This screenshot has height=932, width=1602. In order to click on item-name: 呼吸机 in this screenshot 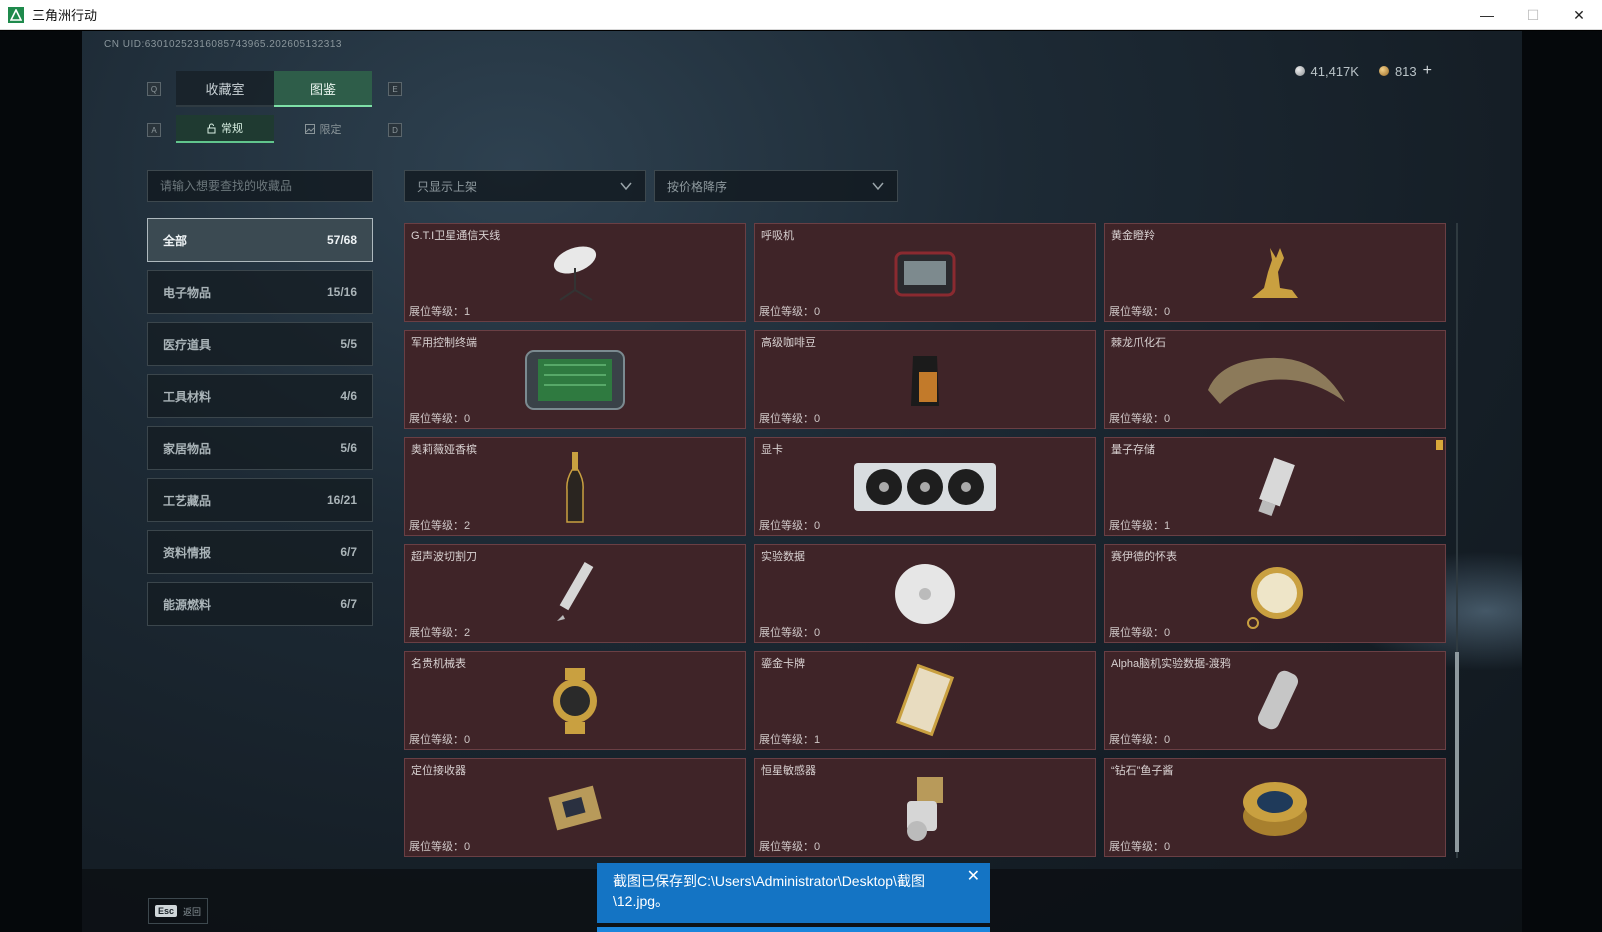, I will do `click(777, 236)`.